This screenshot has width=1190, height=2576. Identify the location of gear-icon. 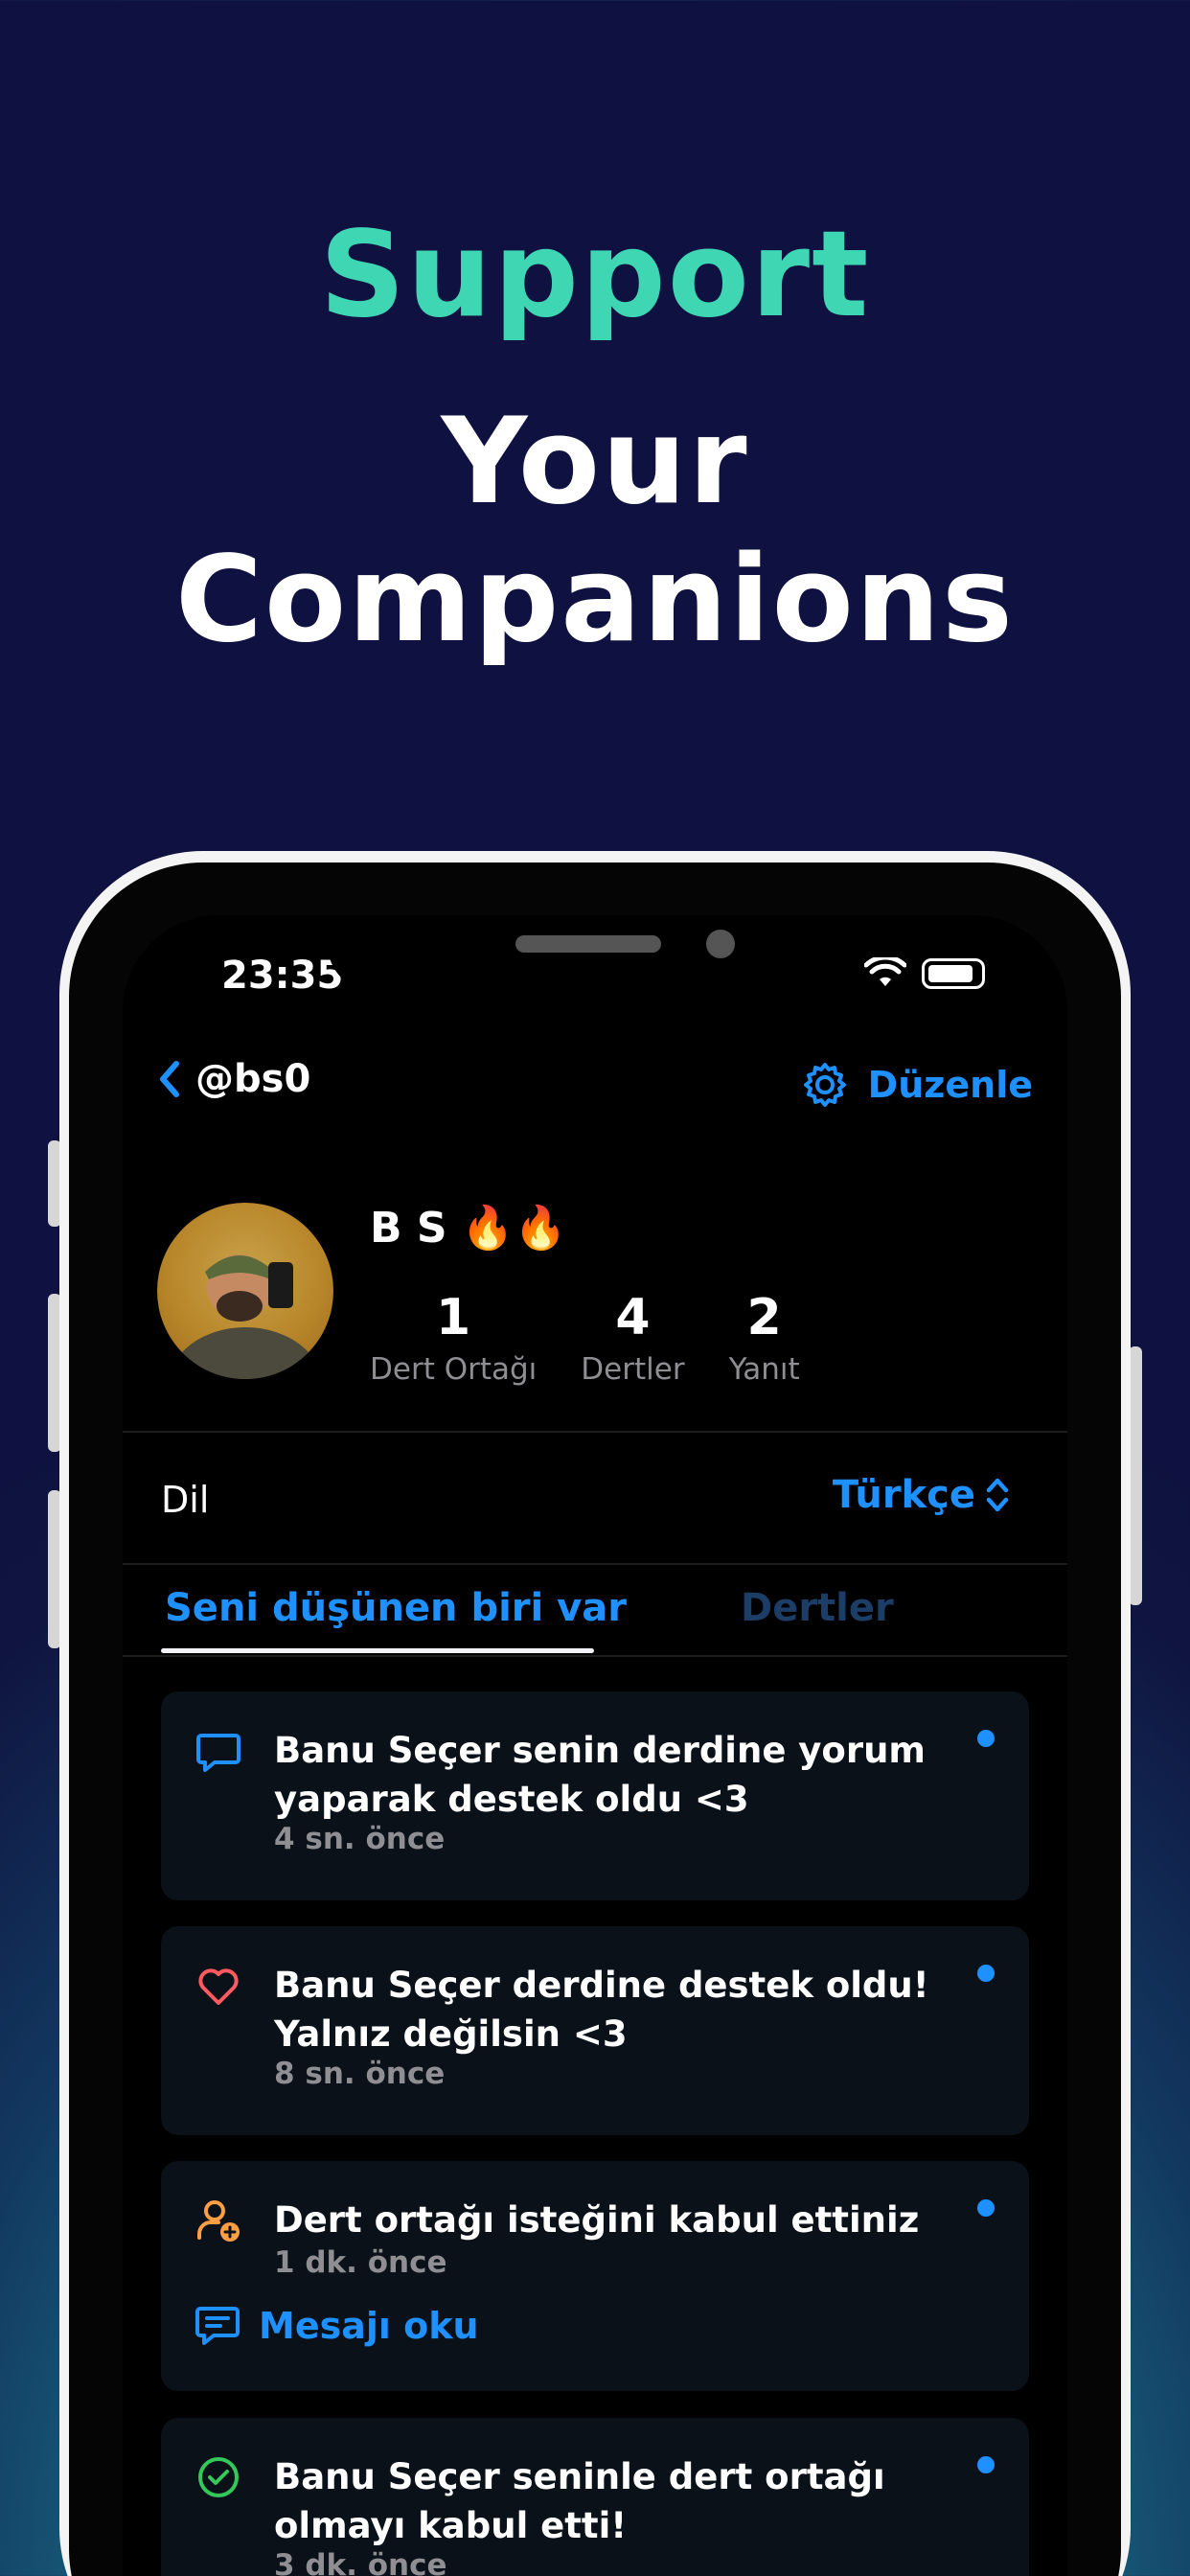
(825, 1085).